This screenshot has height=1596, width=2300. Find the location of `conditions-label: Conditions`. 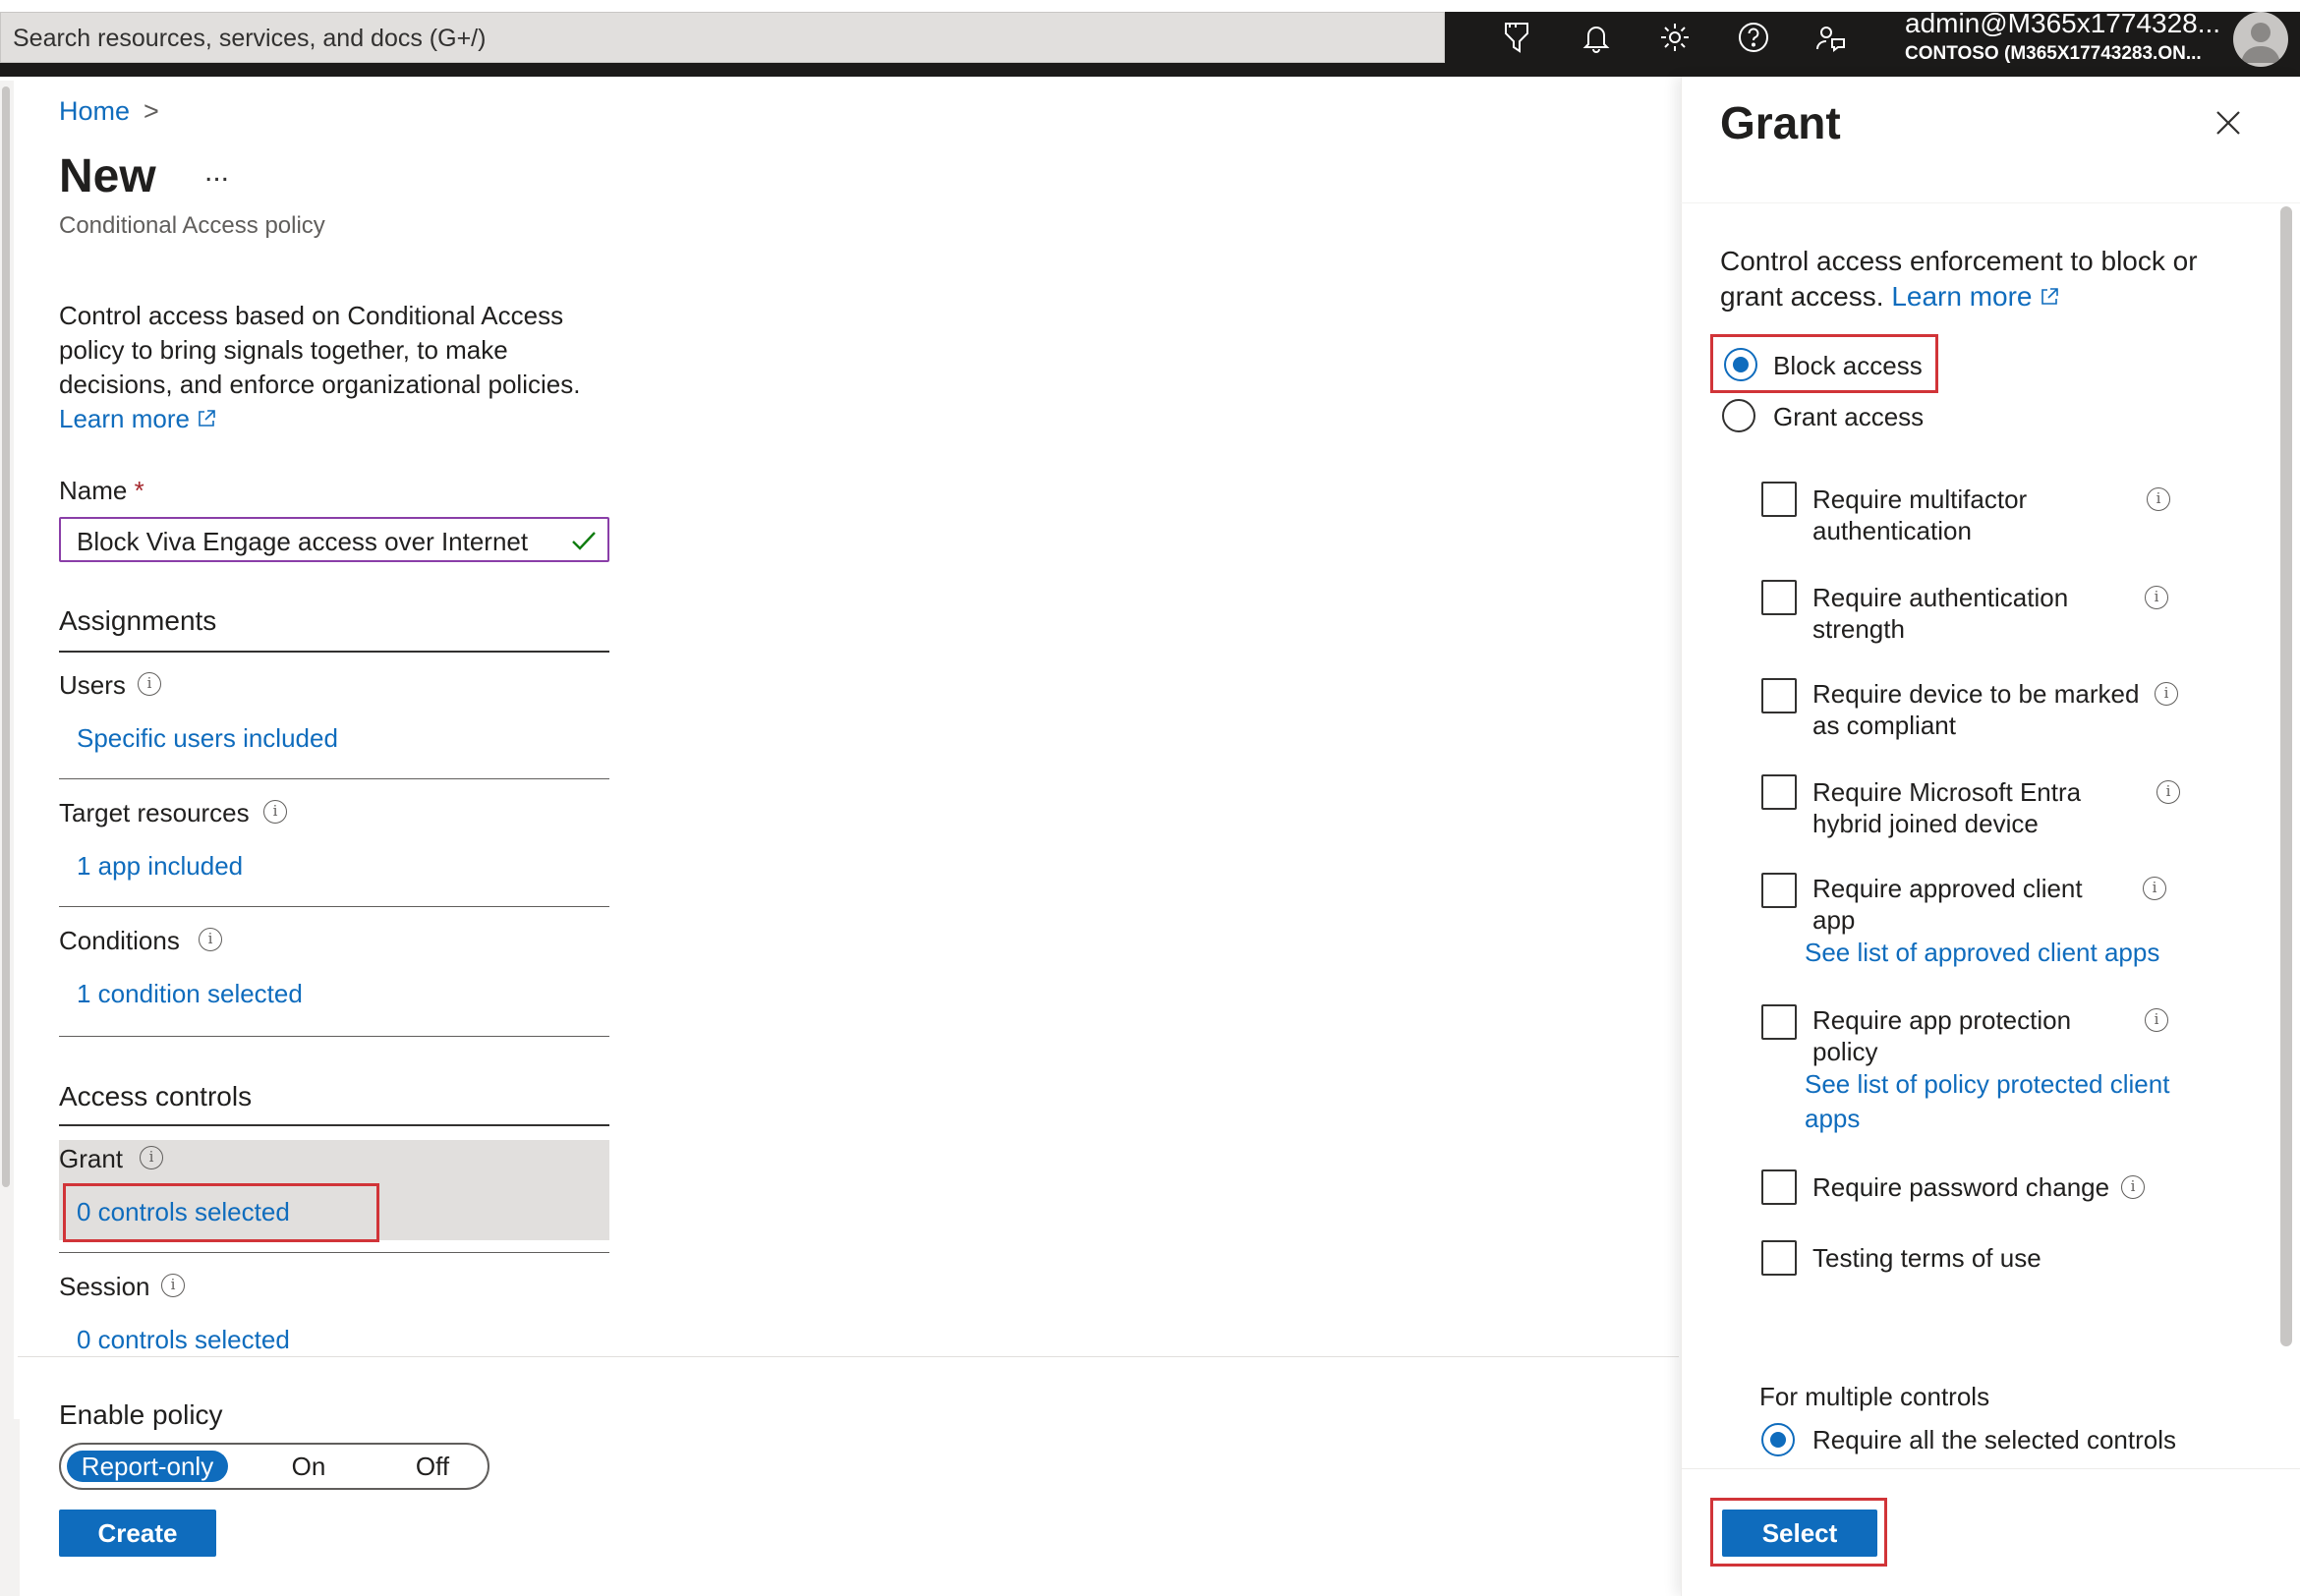

conditions-label: Conditions is located at coordinates (119, 940).